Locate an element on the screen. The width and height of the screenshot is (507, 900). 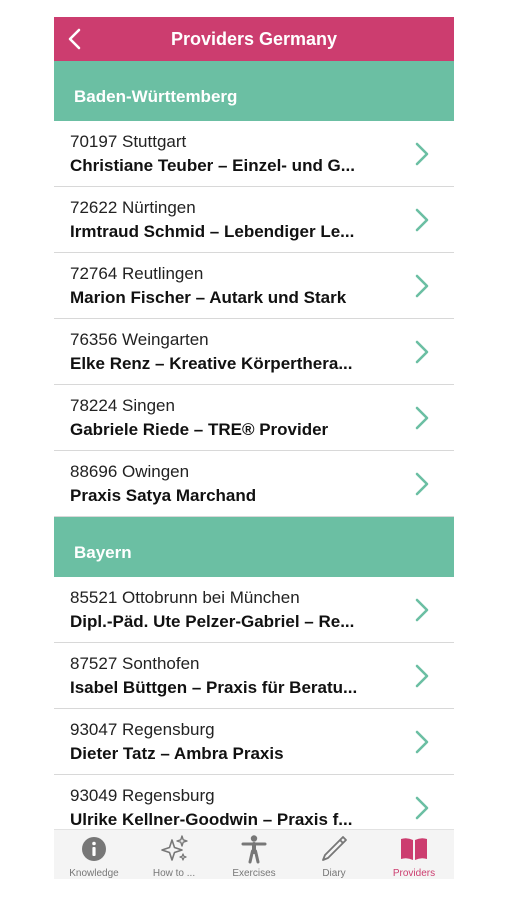
tab-label: Diary is located at coordinates (334, 873).